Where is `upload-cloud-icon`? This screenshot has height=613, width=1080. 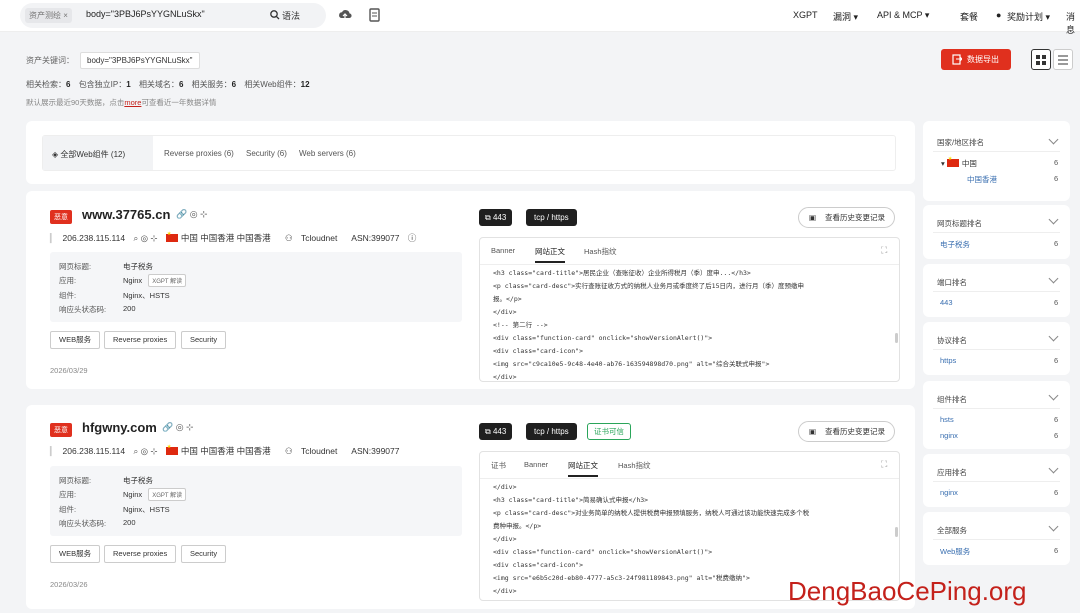
upload-cloud-icon is located at coordinates (345, 15).